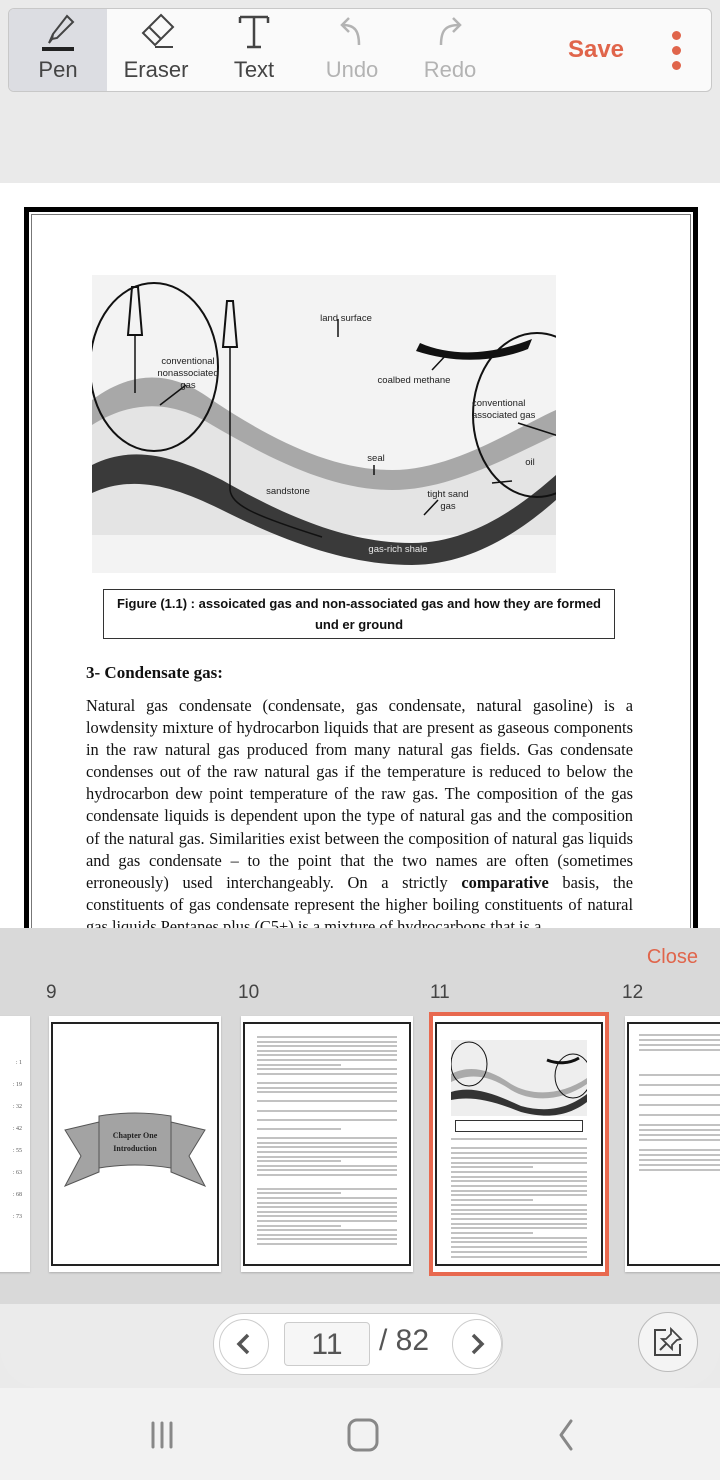  Describe the element at coordinates (158, 30) in the screenshot. I see `eraser-icon` at that location.